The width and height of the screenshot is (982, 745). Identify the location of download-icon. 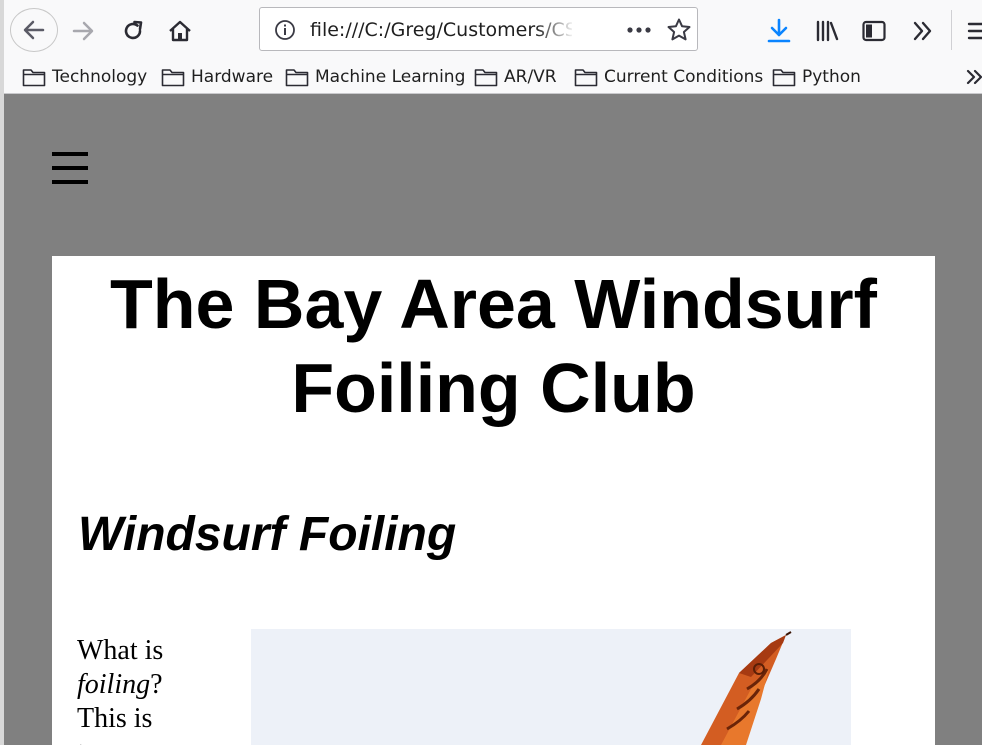
(779, 30).